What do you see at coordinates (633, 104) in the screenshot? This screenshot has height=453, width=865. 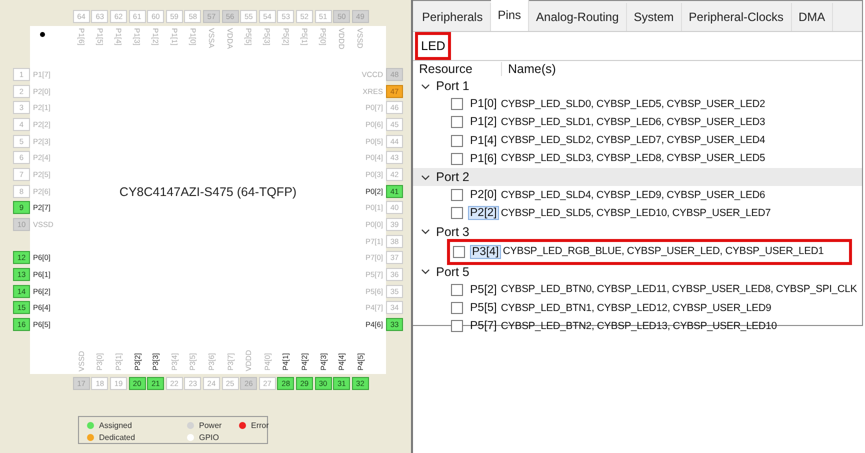 I see `pin-names: CYBSP_LED_SLD0, CYBSP_LED5, CYBSP_USER_LED2` at bounding box center [633, 104].